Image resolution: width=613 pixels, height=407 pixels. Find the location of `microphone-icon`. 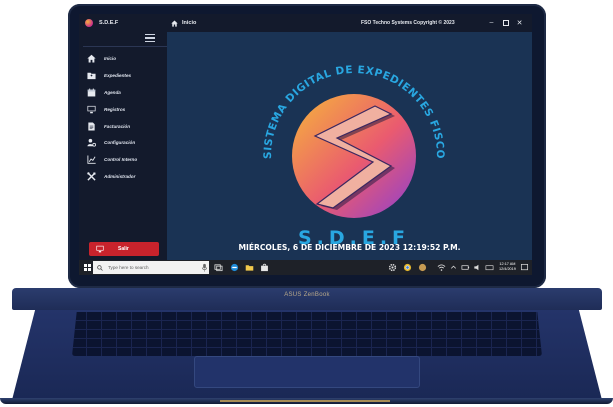

microphone-icon is located at coordinates (204, 267).